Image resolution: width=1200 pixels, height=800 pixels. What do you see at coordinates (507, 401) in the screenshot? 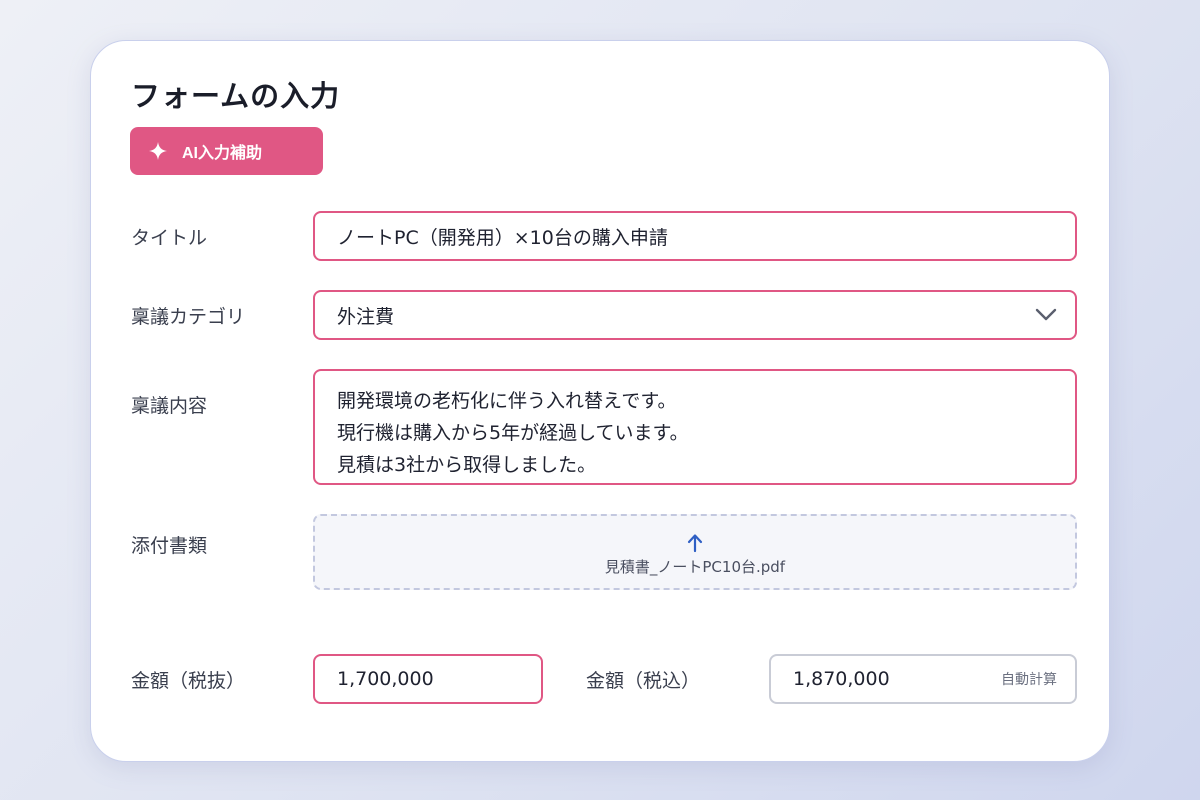
I see `content-line: 開発環境の老朽化に伴う入れ替えです。` at bounding box center [507, 401].